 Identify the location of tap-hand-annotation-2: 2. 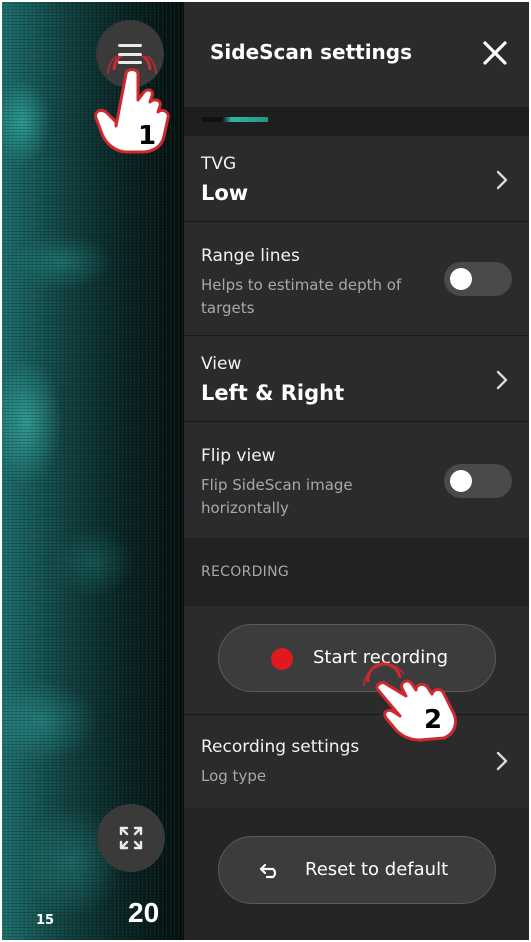
(410, 702).